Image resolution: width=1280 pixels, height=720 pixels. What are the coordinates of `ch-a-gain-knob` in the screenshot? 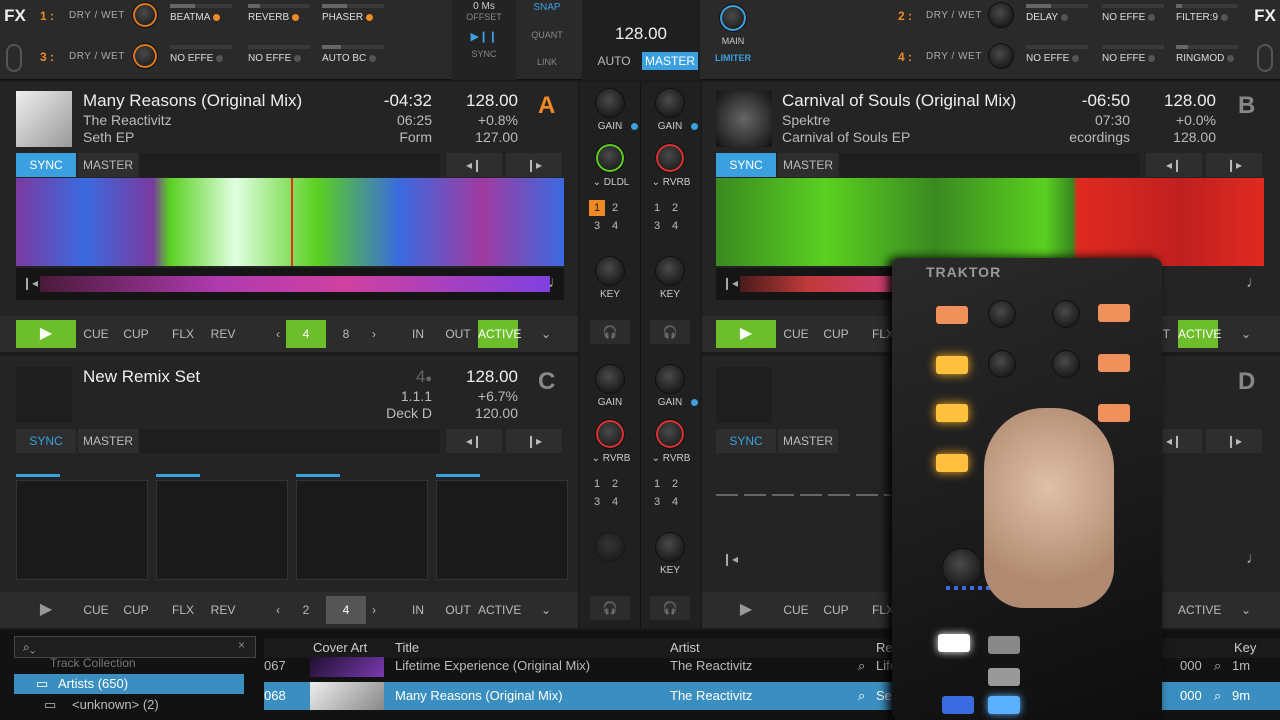 It's located at (610, 103).